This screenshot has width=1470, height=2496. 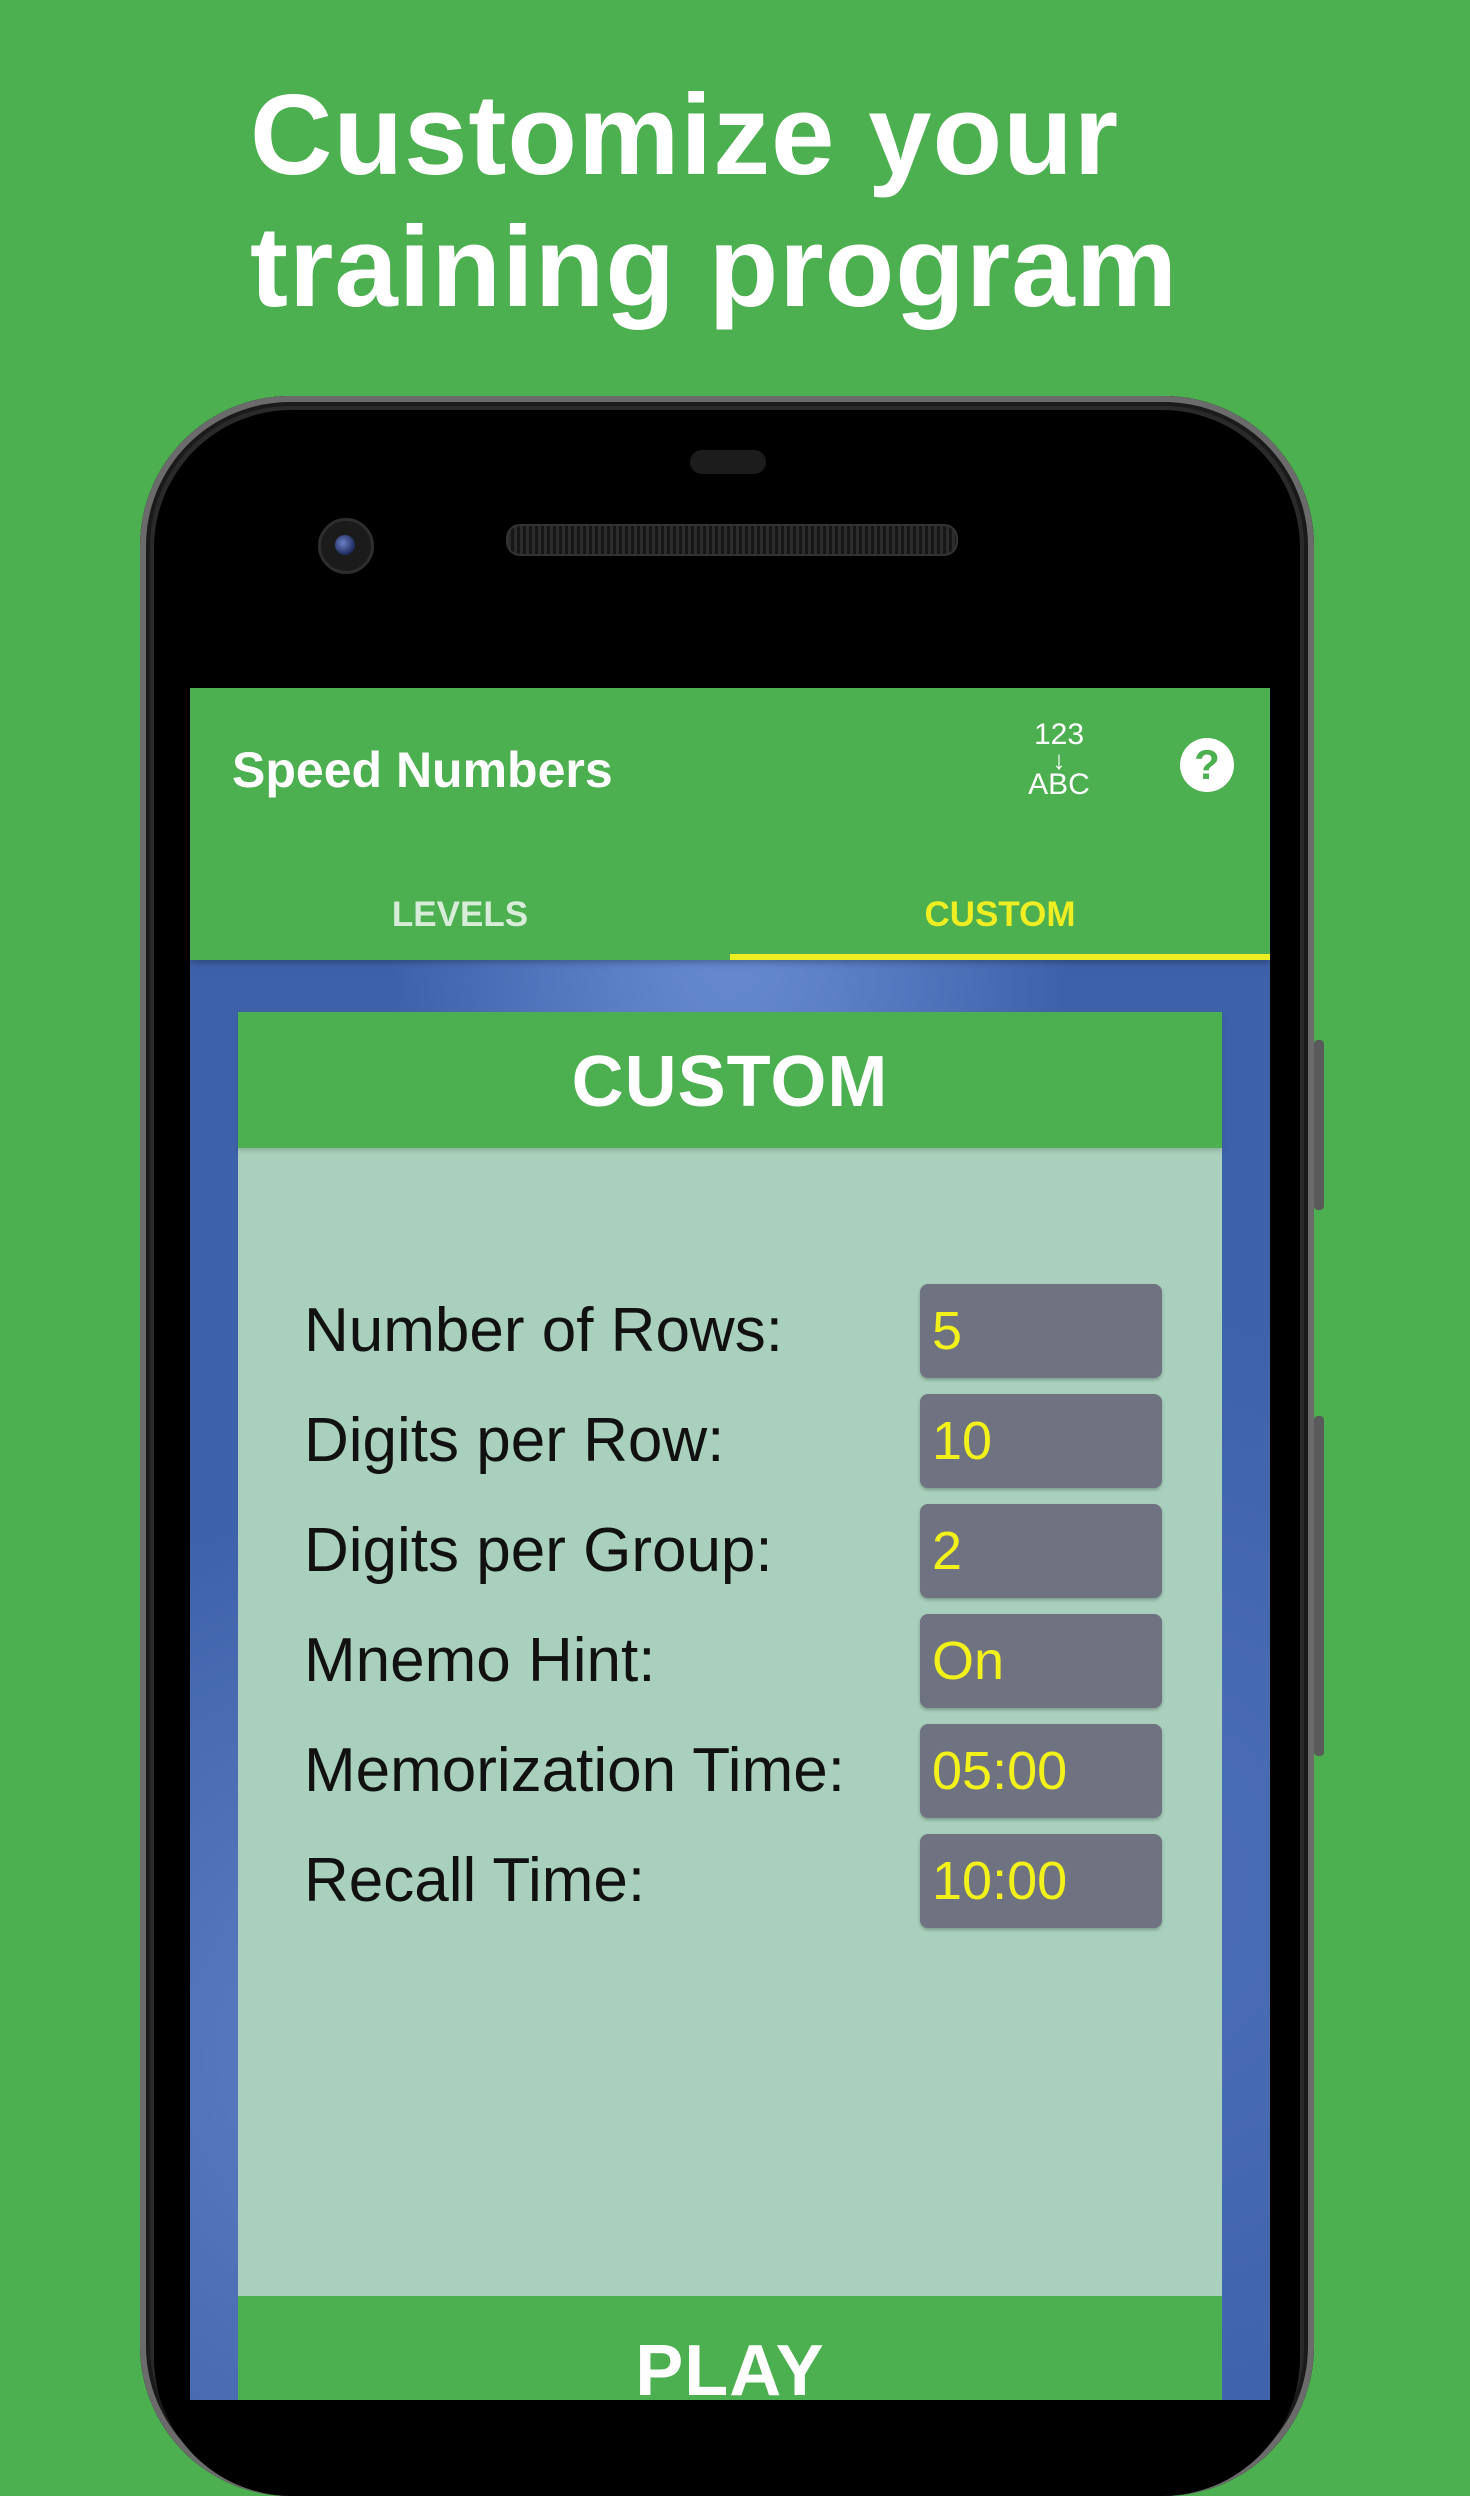 I want to click on sort-icon-arrow: ↓, so click(x=1059, y=760).